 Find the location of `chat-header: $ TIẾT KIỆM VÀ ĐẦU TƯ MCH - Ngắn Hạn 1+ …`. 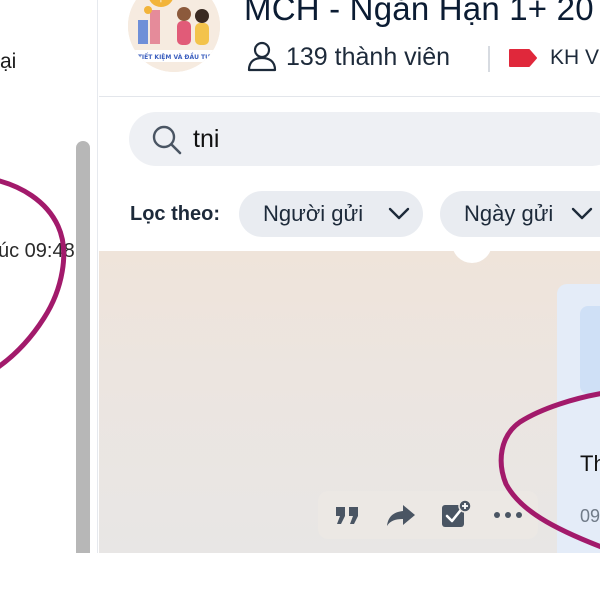

chat-header: $ TIẾT KIỆM VÀ ĐẦU TƯ MCH - Ngắn Hạn 1+ … is located at coordinates (349, 48).